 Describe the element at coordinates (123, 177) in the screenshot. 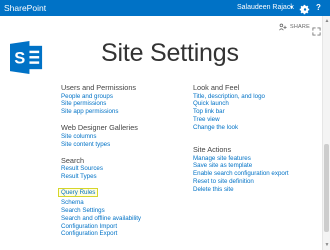

I see `result-types-link: Result Types` at that location.